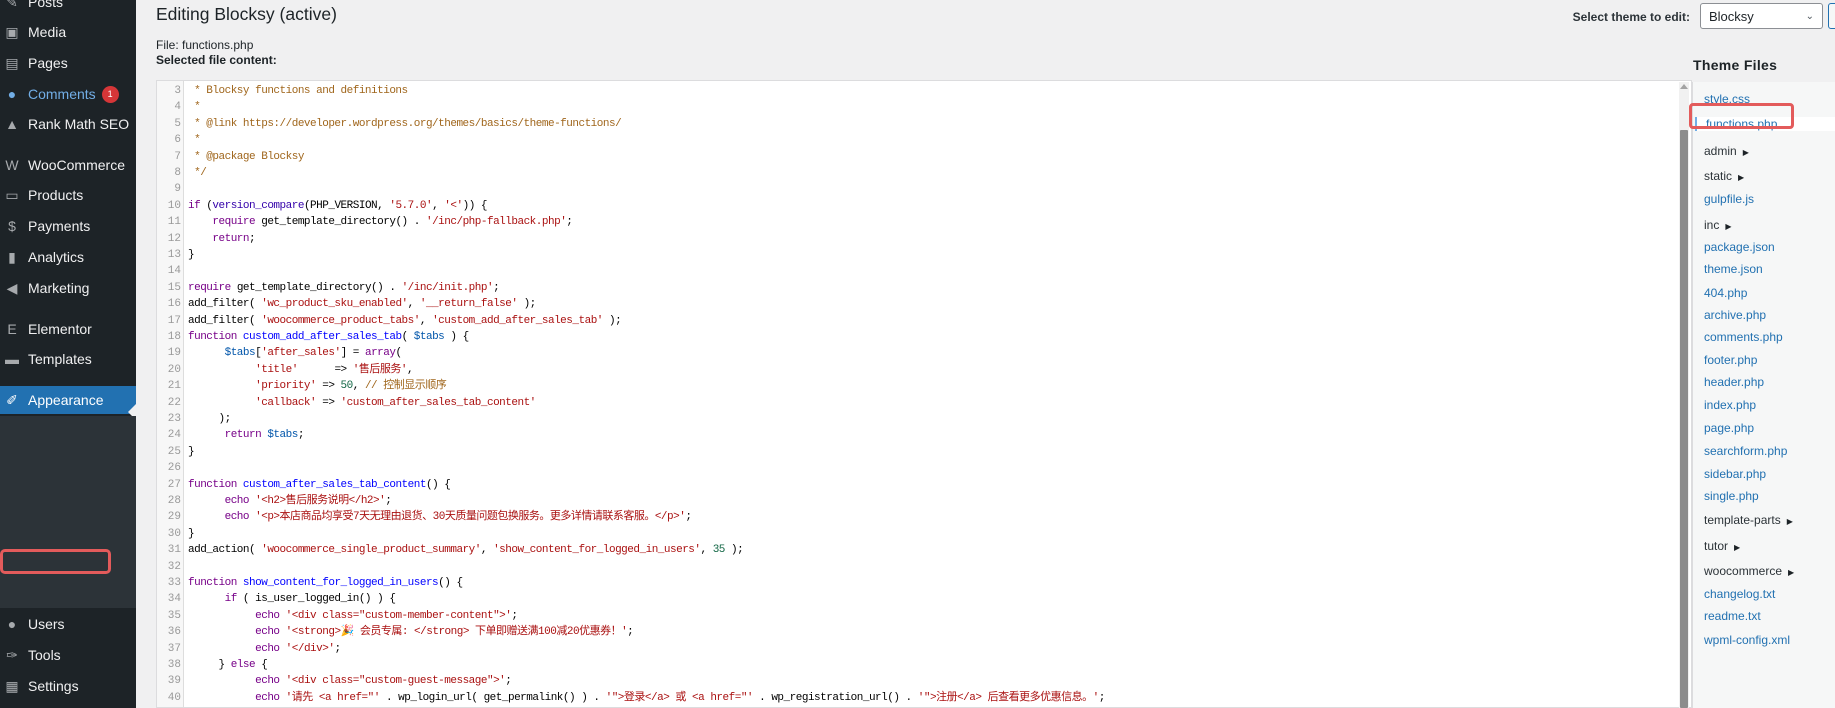 The image size is (1835, 708). I want to click on sidebar-item-elementor: E Elementor, so click(68, 329).